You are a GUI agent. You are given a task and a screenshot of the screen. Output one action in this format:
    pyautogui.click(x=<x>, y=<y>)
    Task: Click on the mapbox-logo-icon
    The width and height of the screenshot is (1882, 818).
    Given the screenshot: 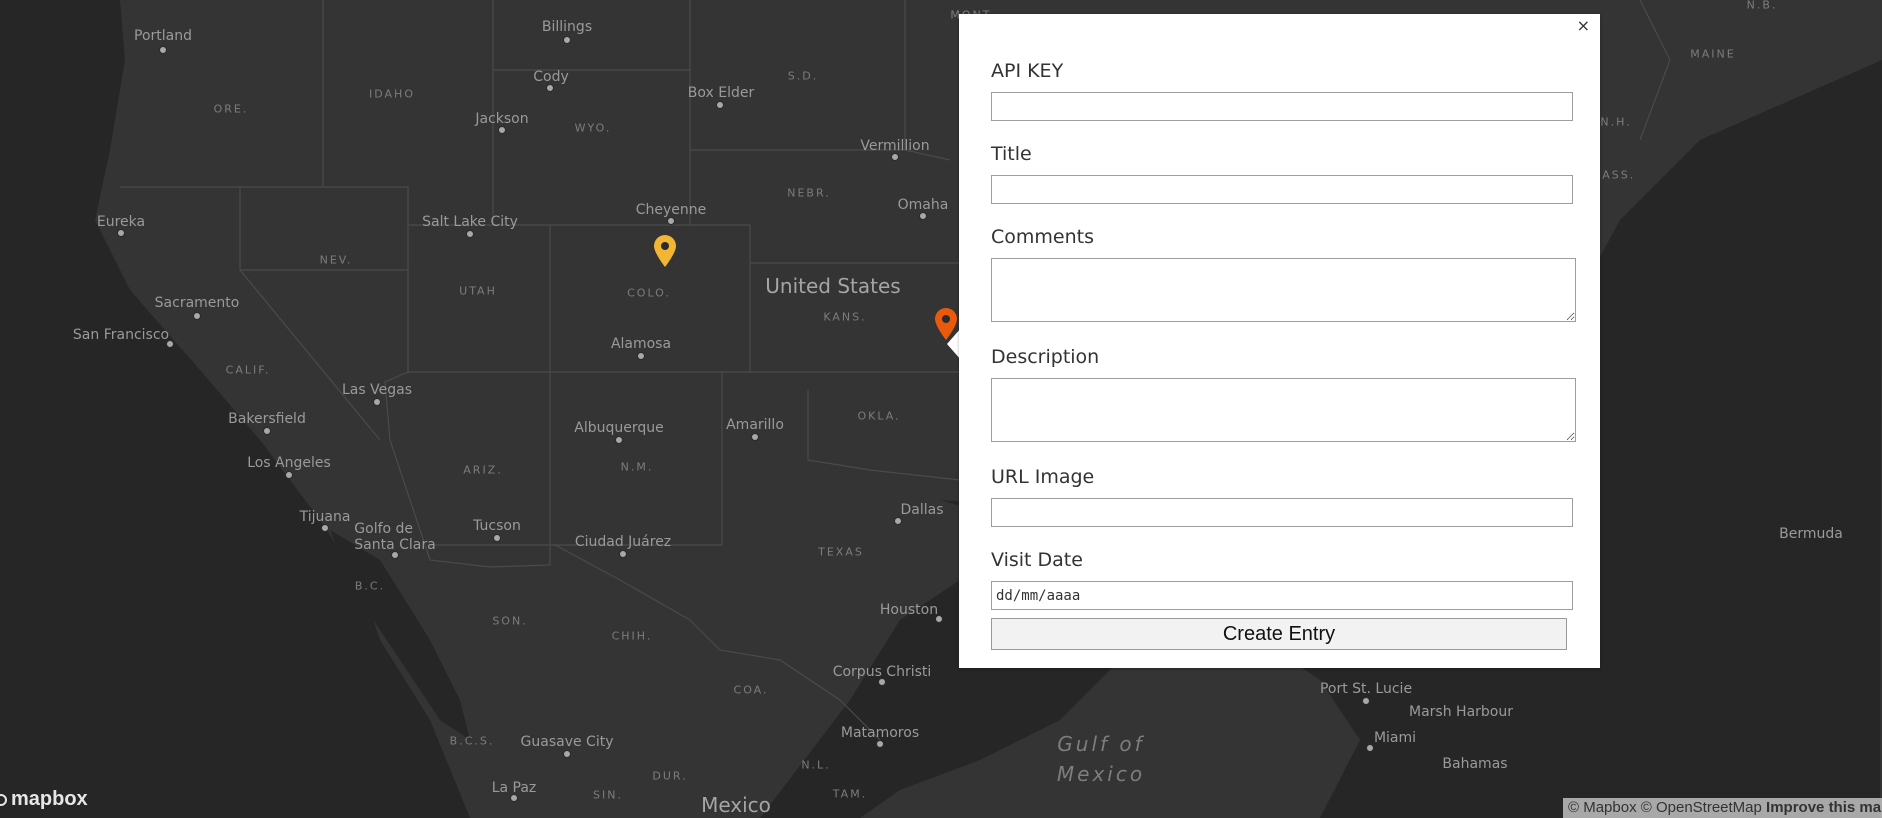 What is the action you would take?
    pyautogui.click(x=3, y=799)
    